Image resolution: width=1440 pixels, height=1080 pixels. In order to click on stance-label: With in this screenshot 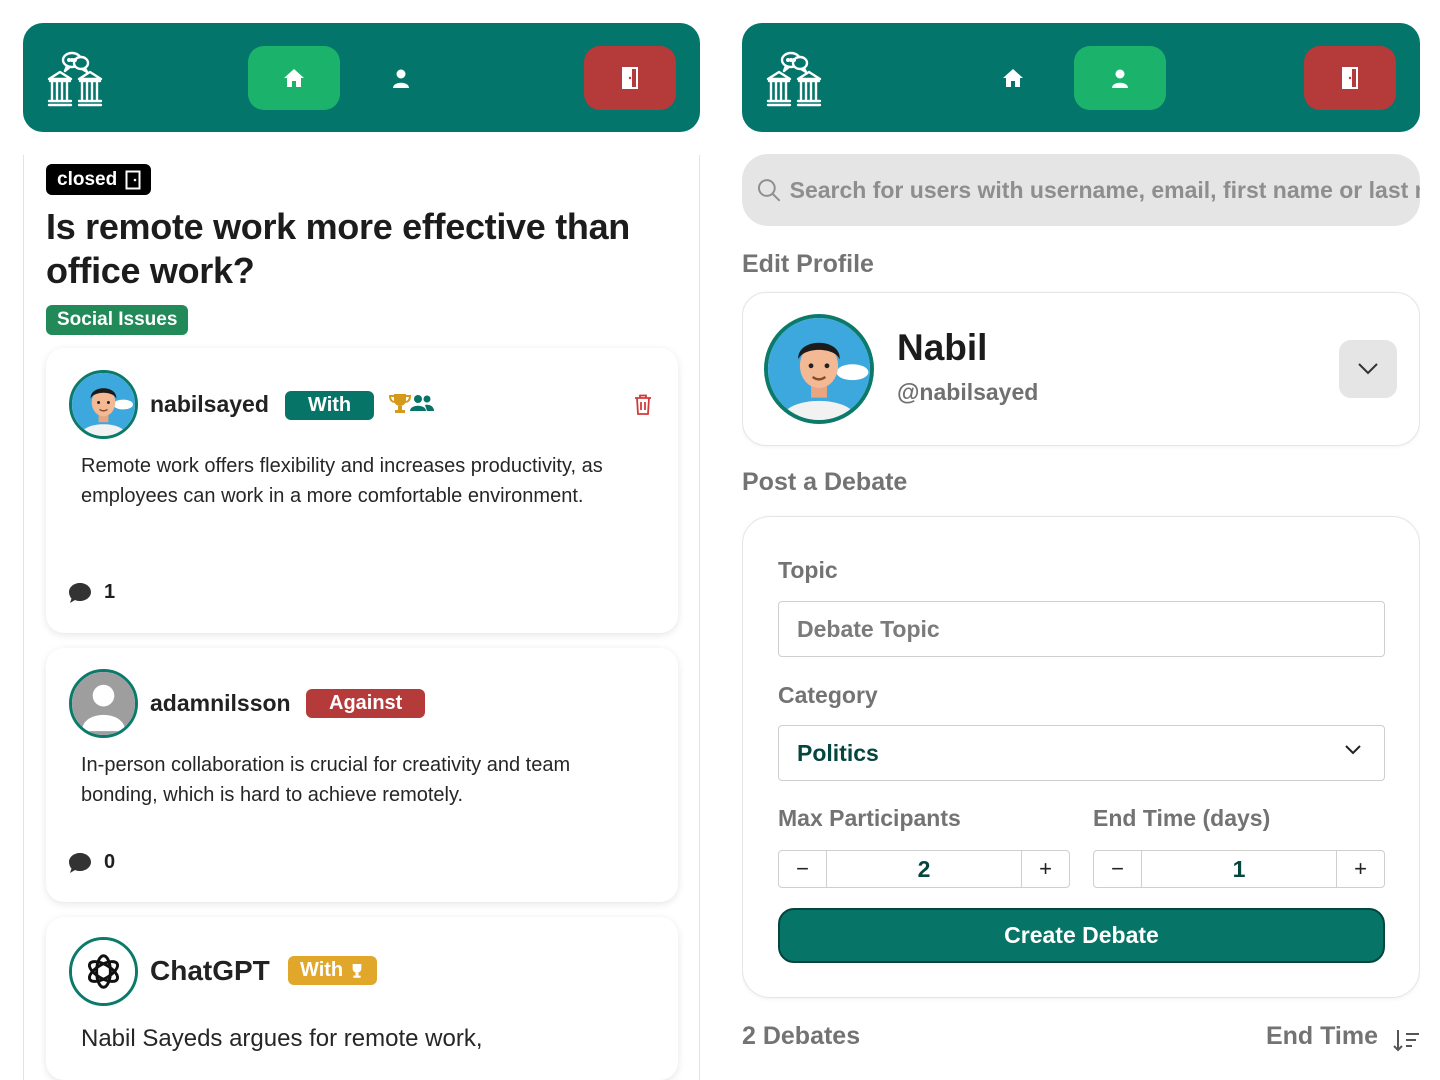, I will do `click(322, 970)`.